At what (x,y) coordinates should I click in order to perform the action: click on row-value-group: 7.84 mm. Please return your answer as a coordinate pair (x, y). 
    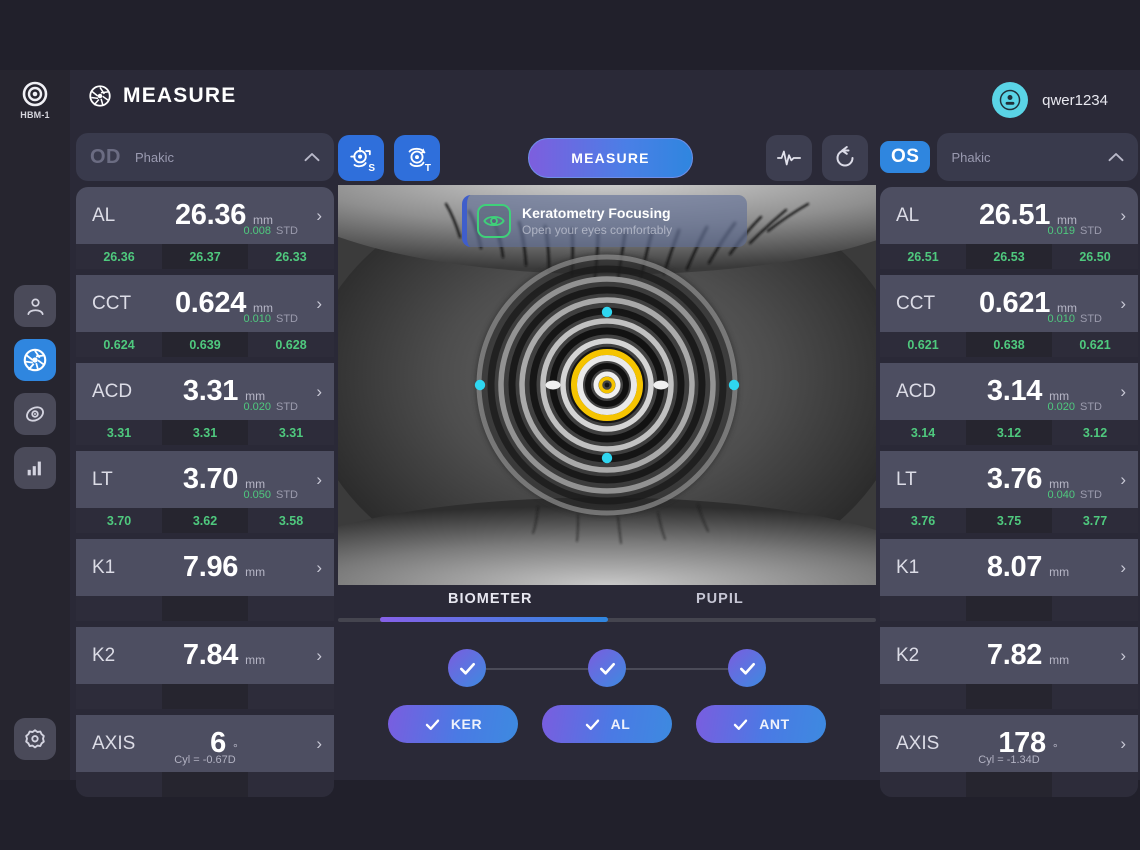
    Looking at the image, I should click on (224, 655).